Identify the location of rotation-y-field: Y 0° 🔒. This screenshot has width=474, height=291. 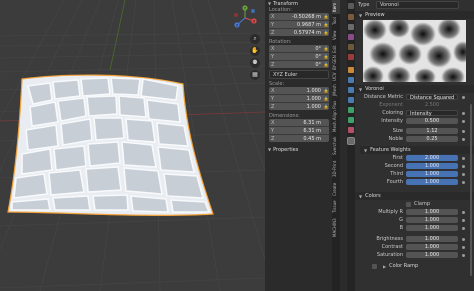
(299, 57).